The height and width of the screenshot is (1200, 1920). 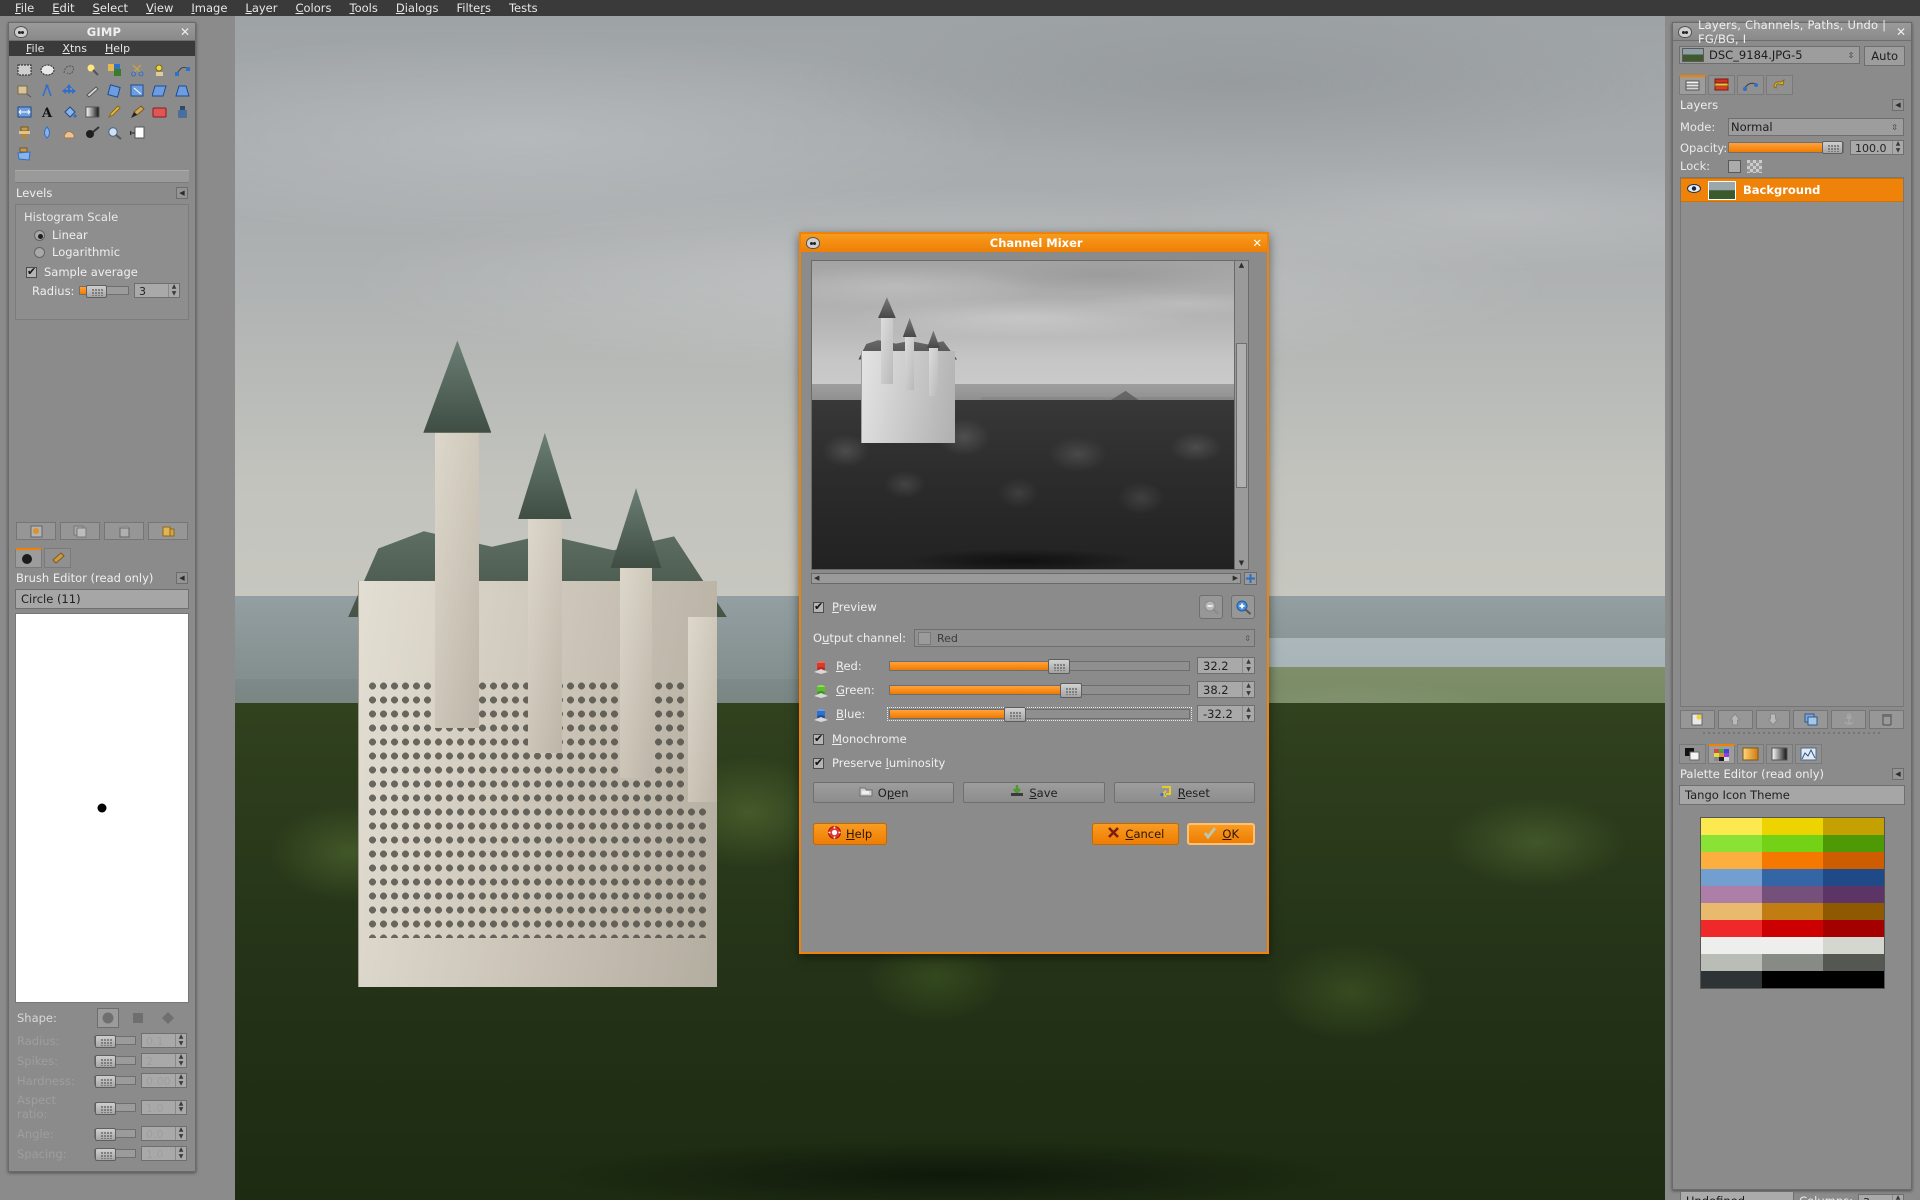 I want to click on green-channel-value: 38.2, so click(x=1220, y=689).